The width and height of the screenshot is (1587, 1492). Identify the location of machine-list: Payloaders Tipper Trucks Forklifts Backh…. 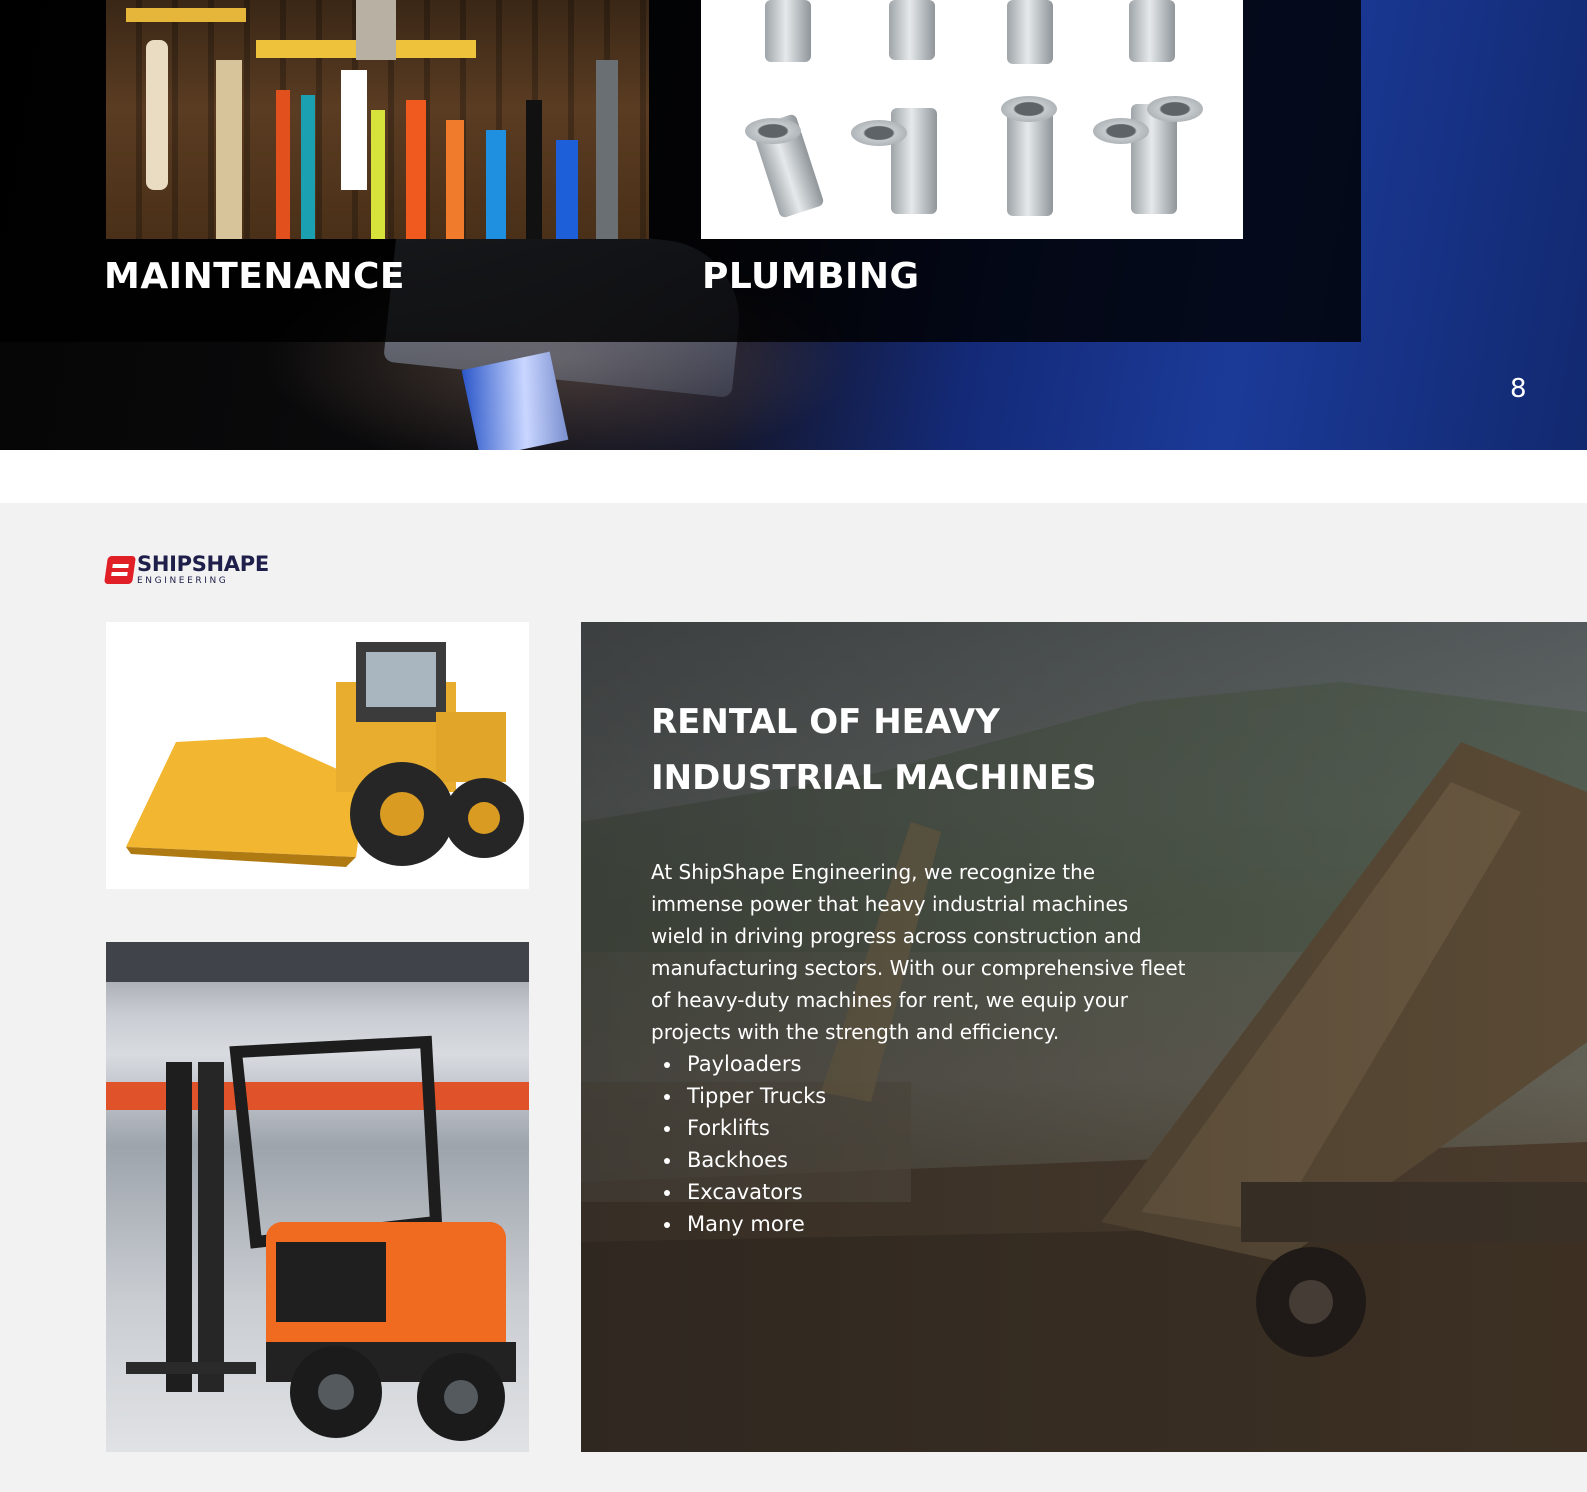
(738, 1144).